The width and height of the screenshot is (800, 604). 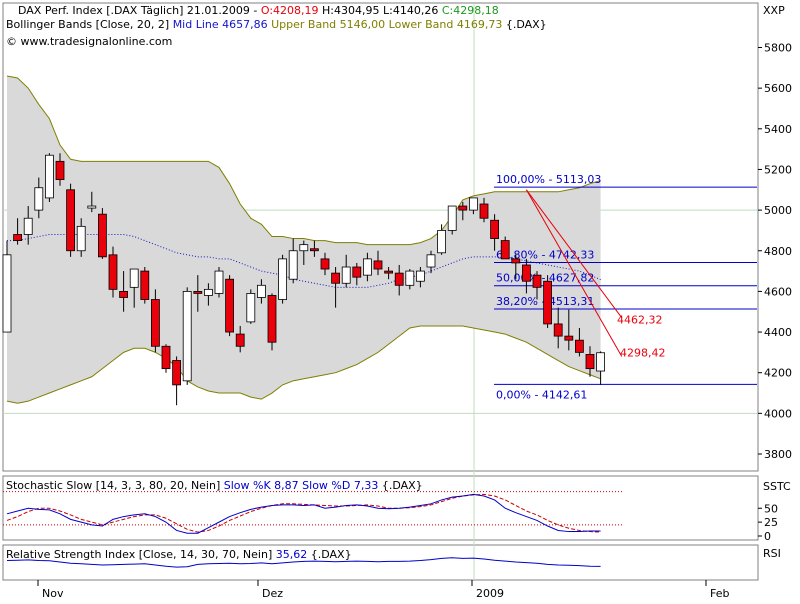 I want to click on bb-mid: Mid Line 4657,86, so click(x=220, y=24).